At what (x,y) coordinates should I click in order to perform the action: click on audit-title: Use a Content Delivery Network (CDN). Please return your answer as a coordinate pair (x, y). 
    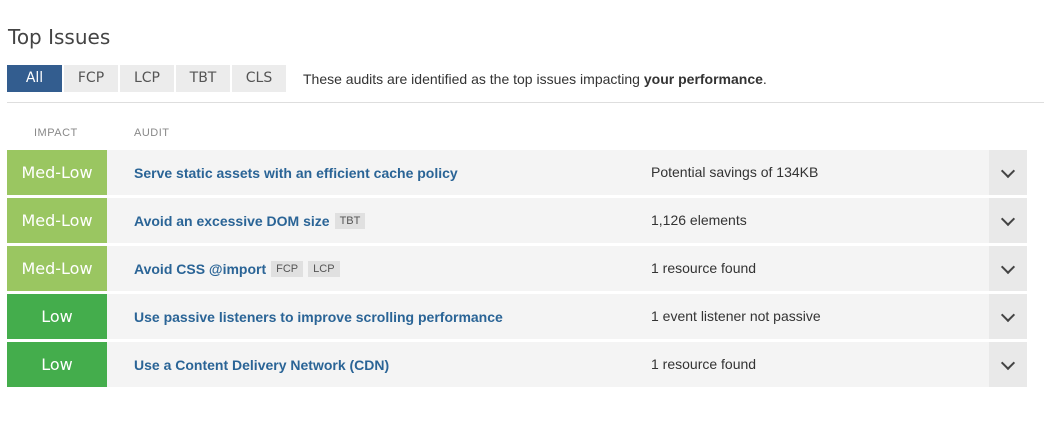
    Looking at the image, I should click on (262, 364).